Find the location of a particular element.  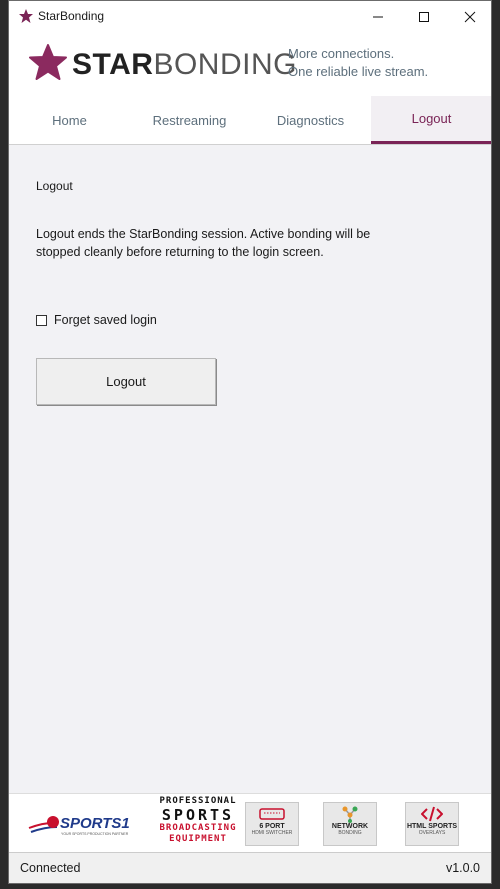

product-hdmi-switcher: 6 PORT HDMI SWITCHER is located at coordinates (272, 824).